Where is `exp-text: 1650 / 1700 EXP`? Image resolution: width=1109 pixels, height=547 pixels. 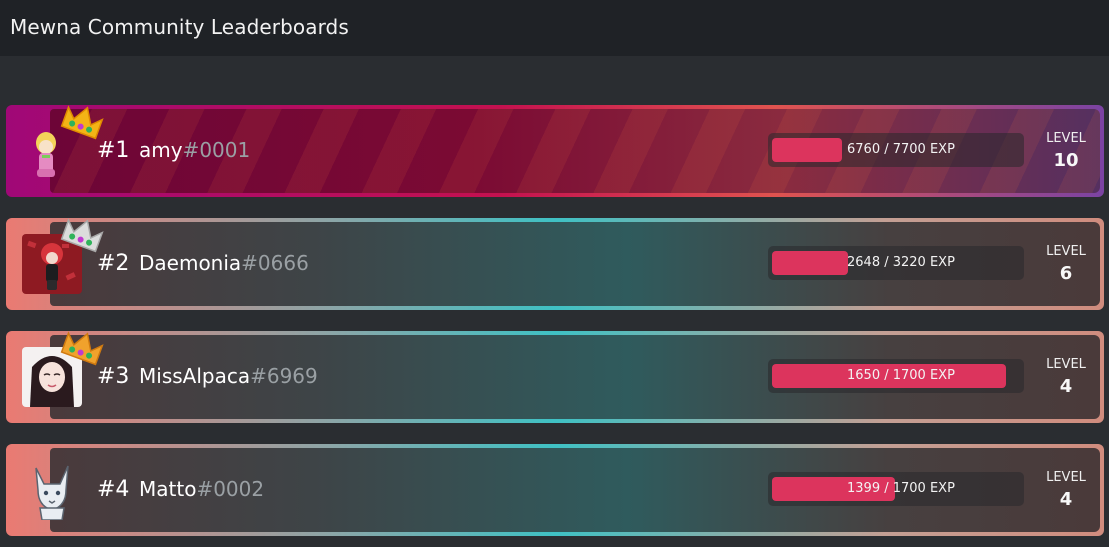 exp-text: 1650 / 1700 EXP is located at coordinates (901, 375).